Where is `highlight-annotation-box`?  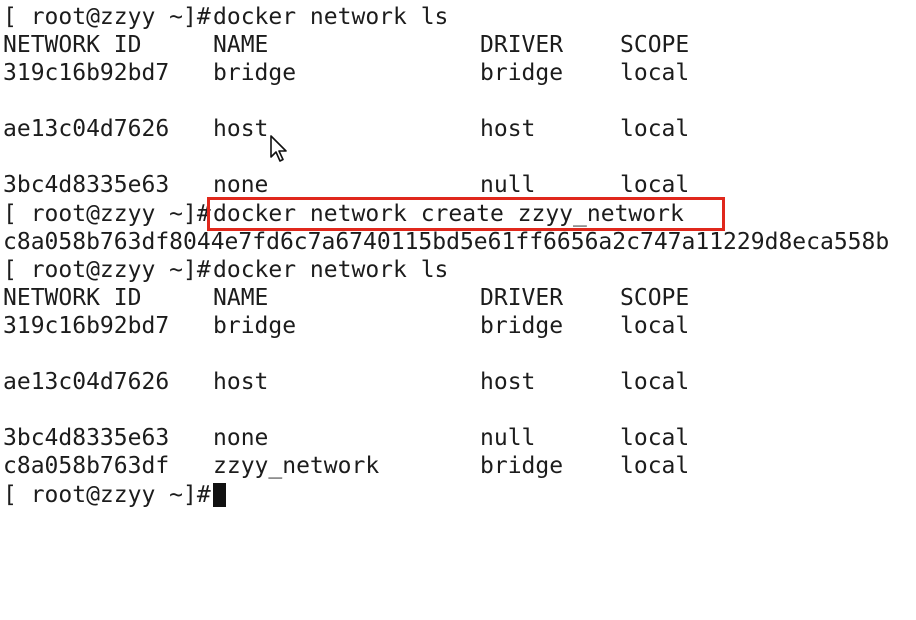 highlight-annotation-box is located at coordinates (466, 214).